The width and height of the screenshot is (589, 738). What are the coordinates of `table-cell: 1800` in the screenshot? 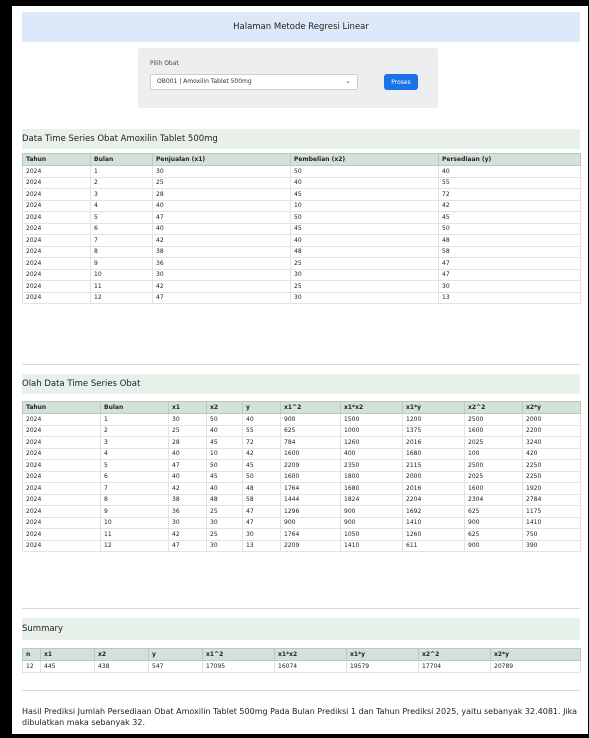 It's located at (371, 476).